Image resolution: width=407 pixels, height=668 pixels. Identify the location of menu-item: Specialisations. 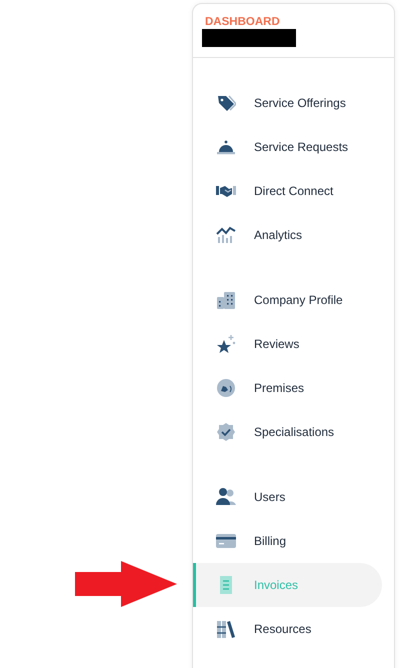
(287, 432).